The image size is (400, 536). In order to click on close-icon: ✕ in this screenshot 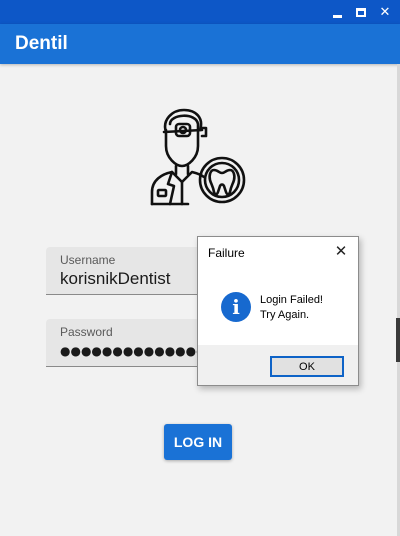, I will do `click(385, 12)`.